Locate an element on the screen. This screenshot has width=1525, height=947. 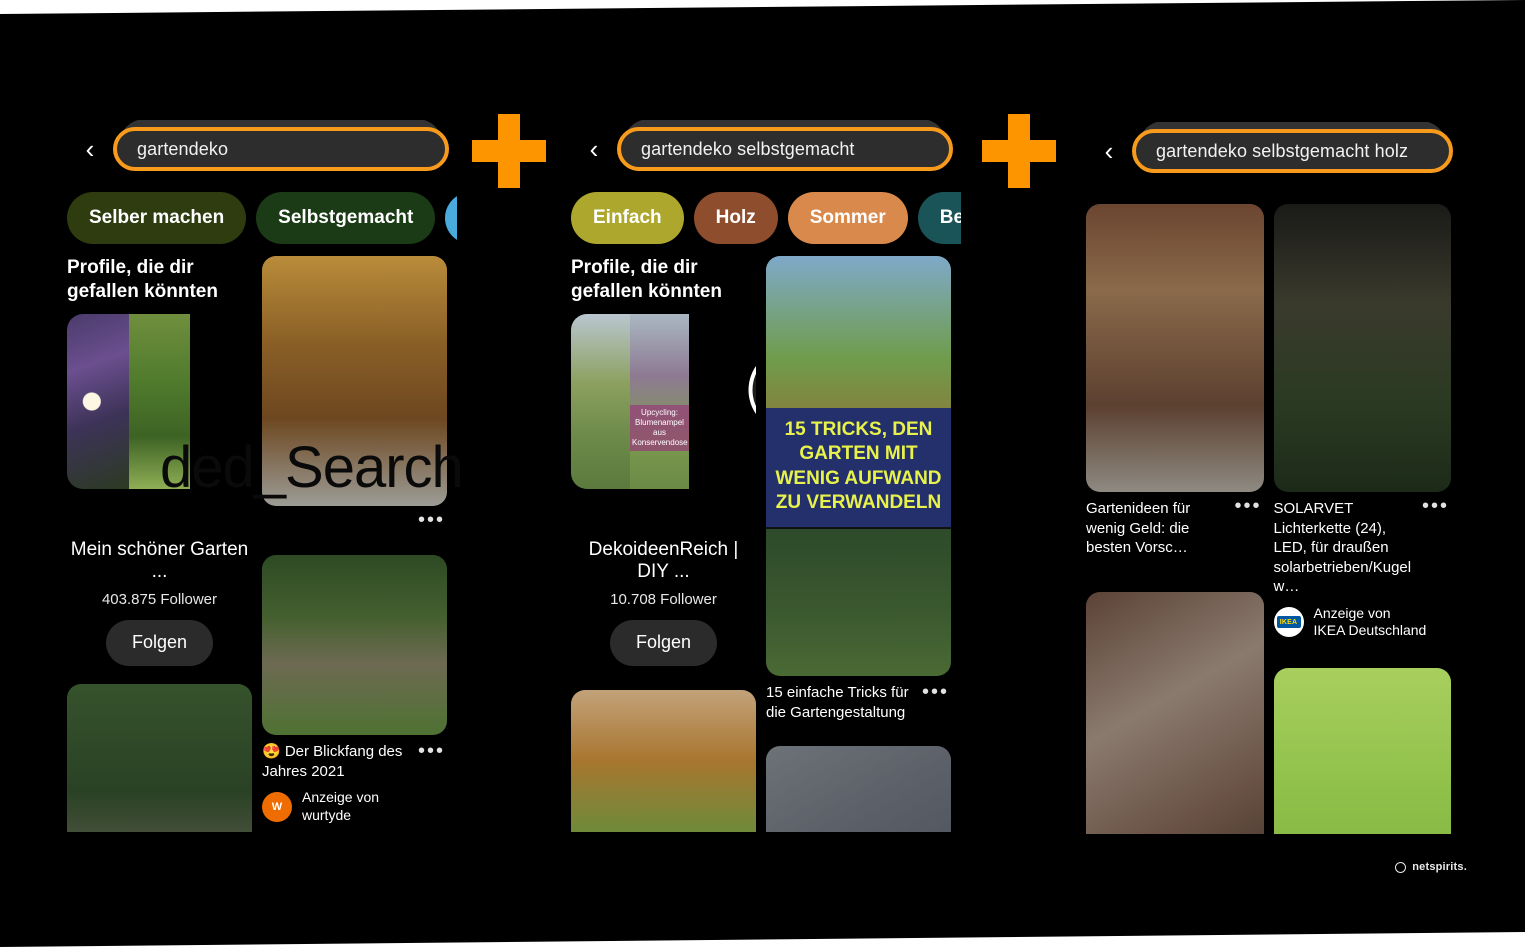
chip-selber-machen: Selber machen is located at coordinates (157, 218).